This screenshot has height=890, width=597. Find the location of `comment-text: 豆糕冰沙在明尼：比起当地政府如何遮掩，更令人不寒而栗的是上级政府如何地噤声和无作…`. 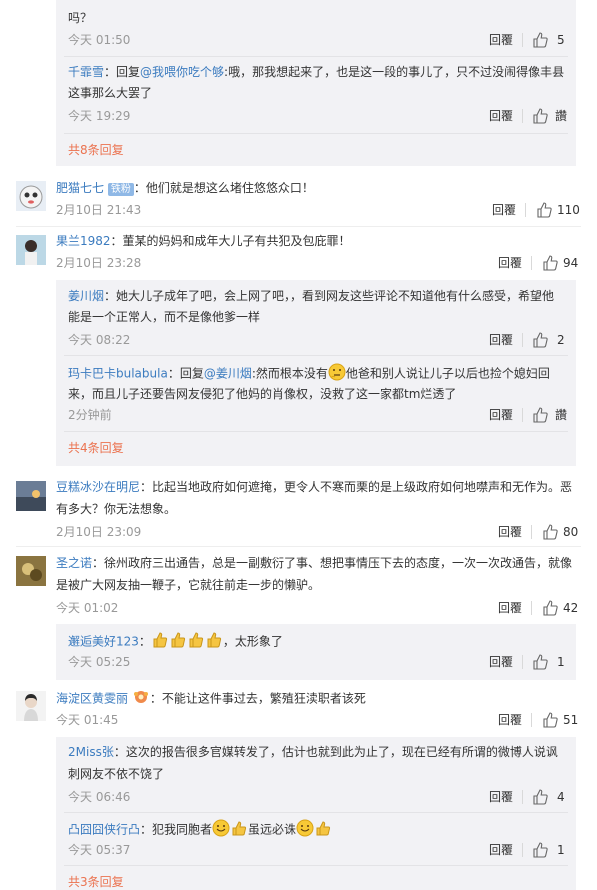

comment-text: 豆糕冰沙在明尼：比起当地政府如何遮掩，更令人不寒而栗的是上级政府如何地噤声和无作… is located at coordinates (314, 487).